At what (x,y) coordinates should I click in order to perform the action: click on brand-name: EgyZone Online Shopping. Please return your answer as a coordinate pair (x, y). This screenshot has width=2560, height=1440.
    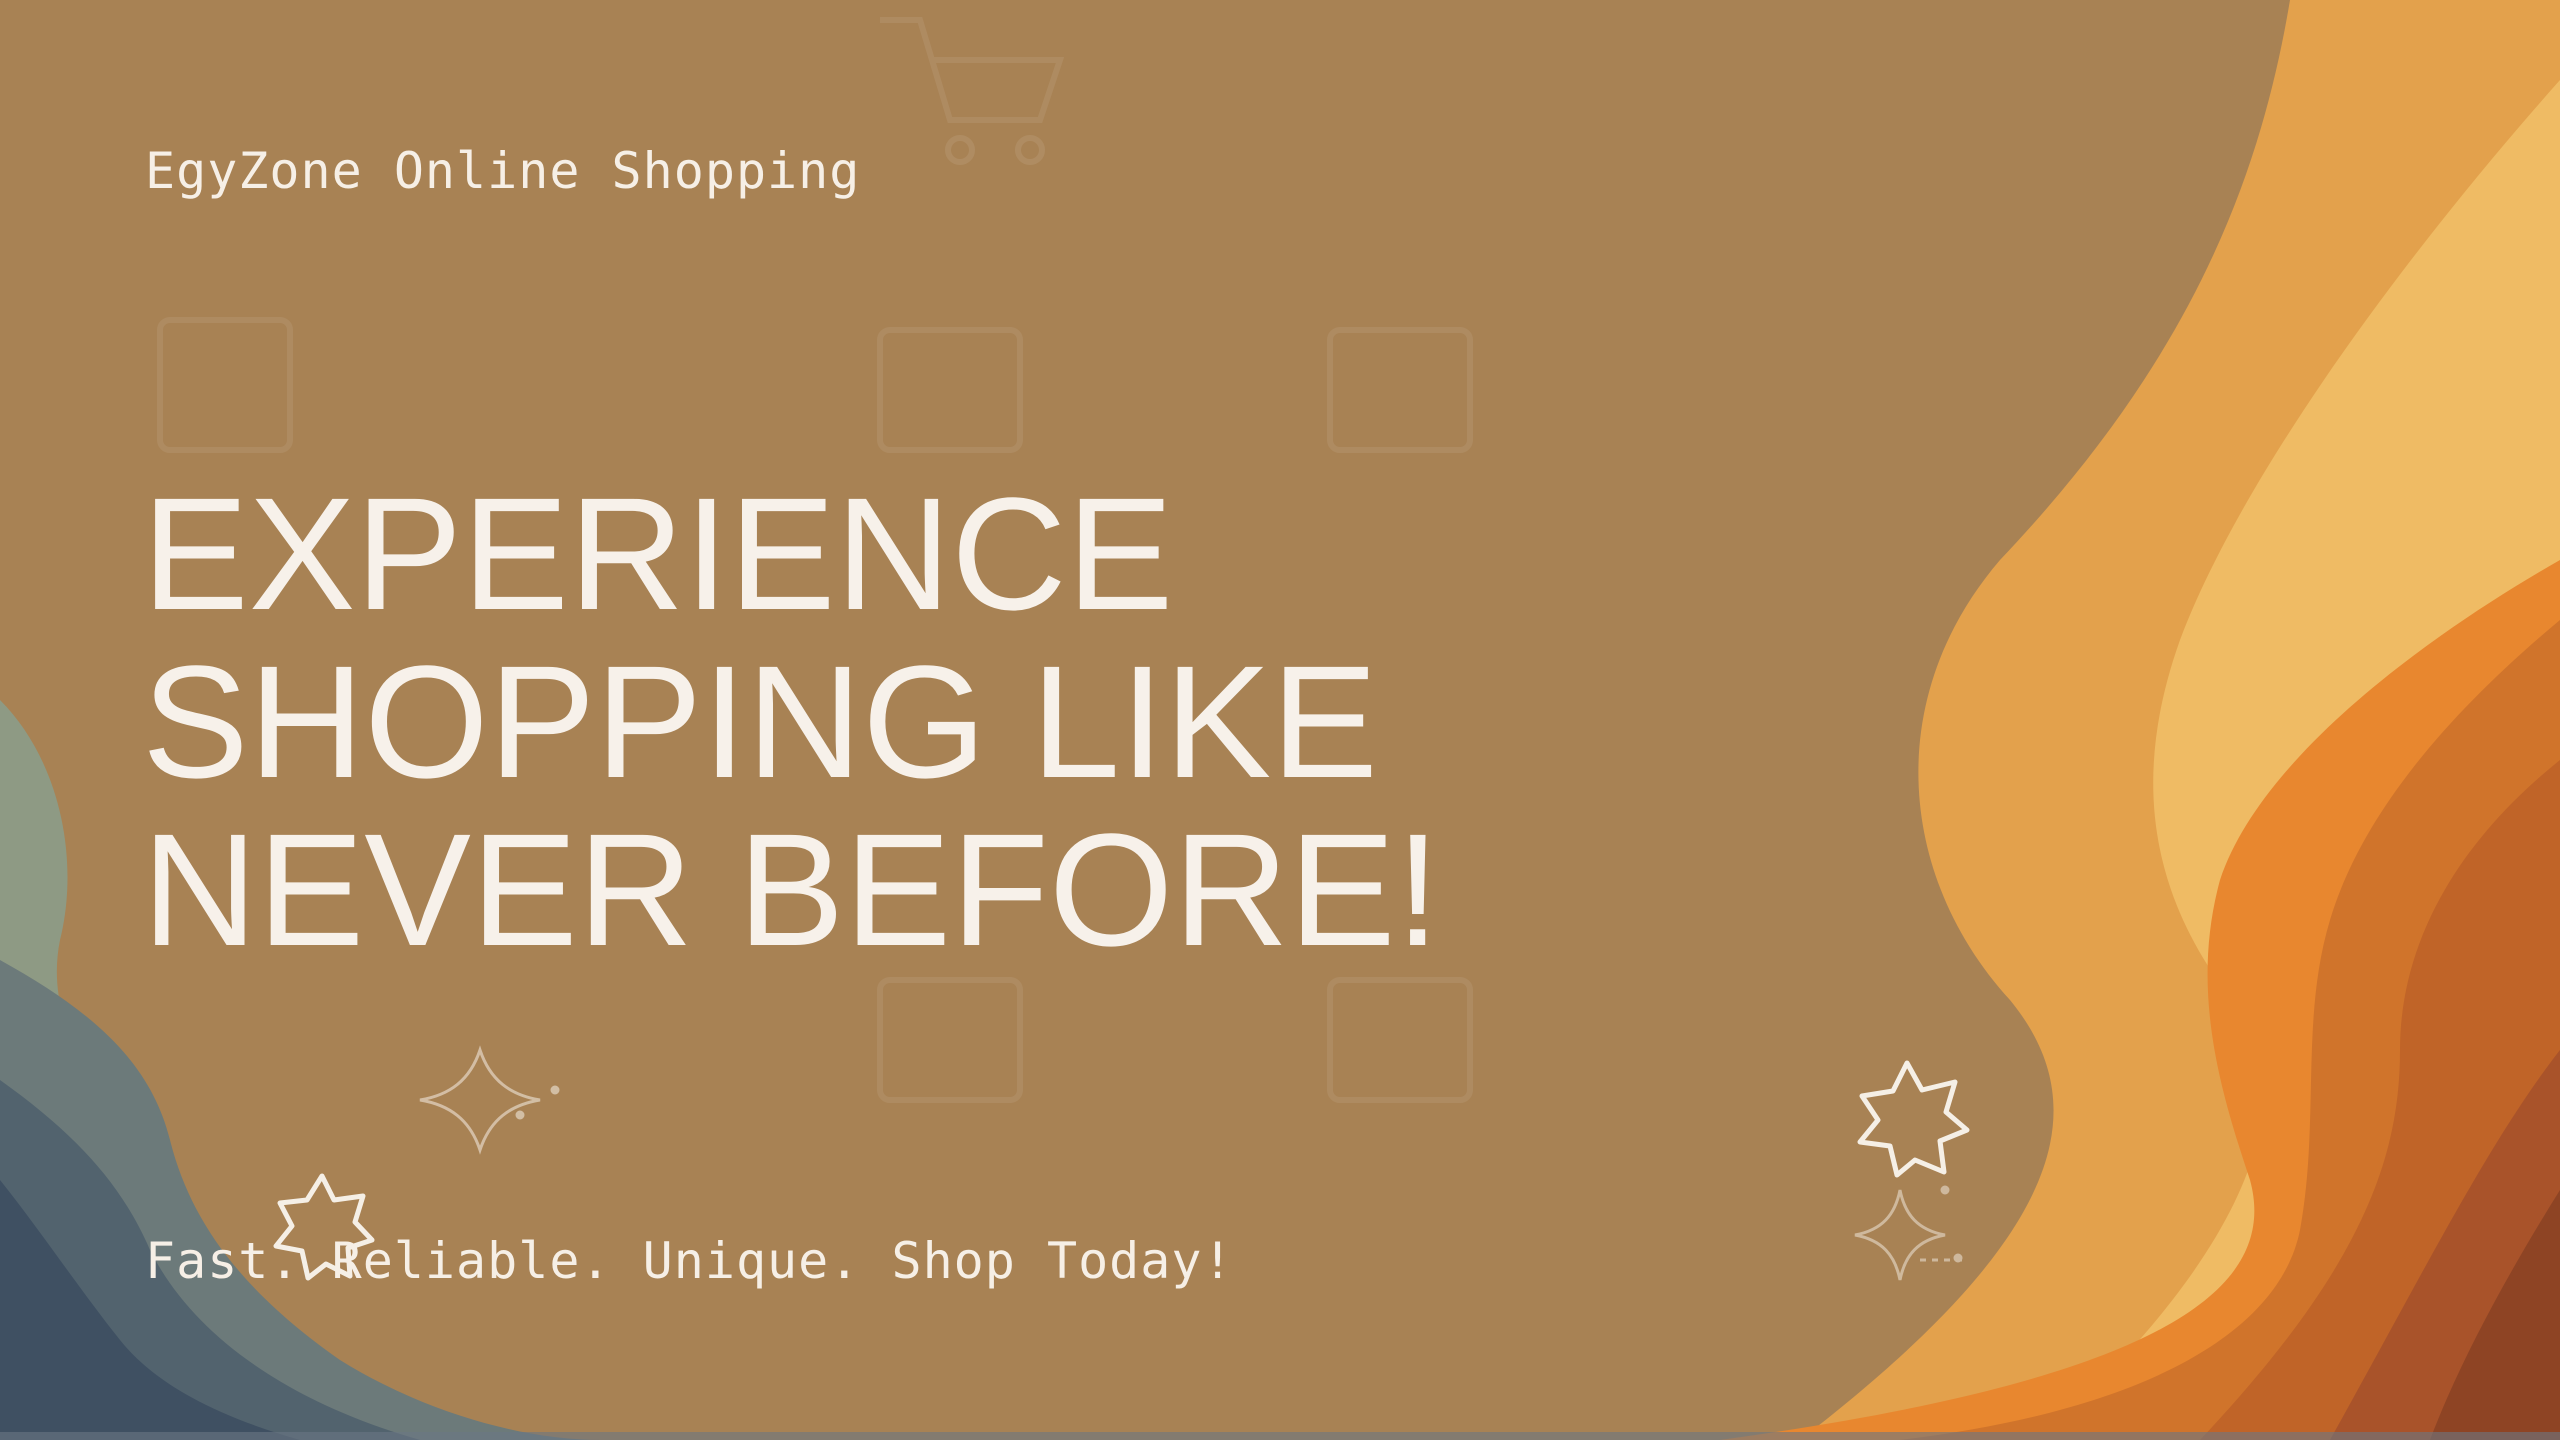
    Looking at the image, I should click on (503, 171).